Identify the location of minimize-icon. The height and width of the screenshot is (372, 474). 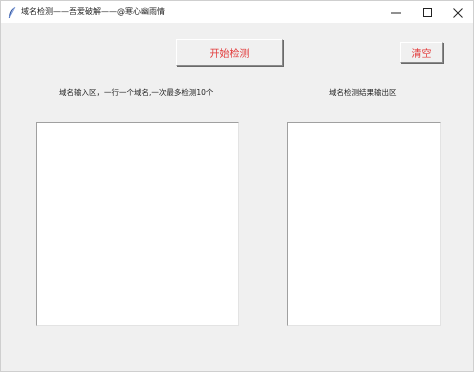
(396, 12).